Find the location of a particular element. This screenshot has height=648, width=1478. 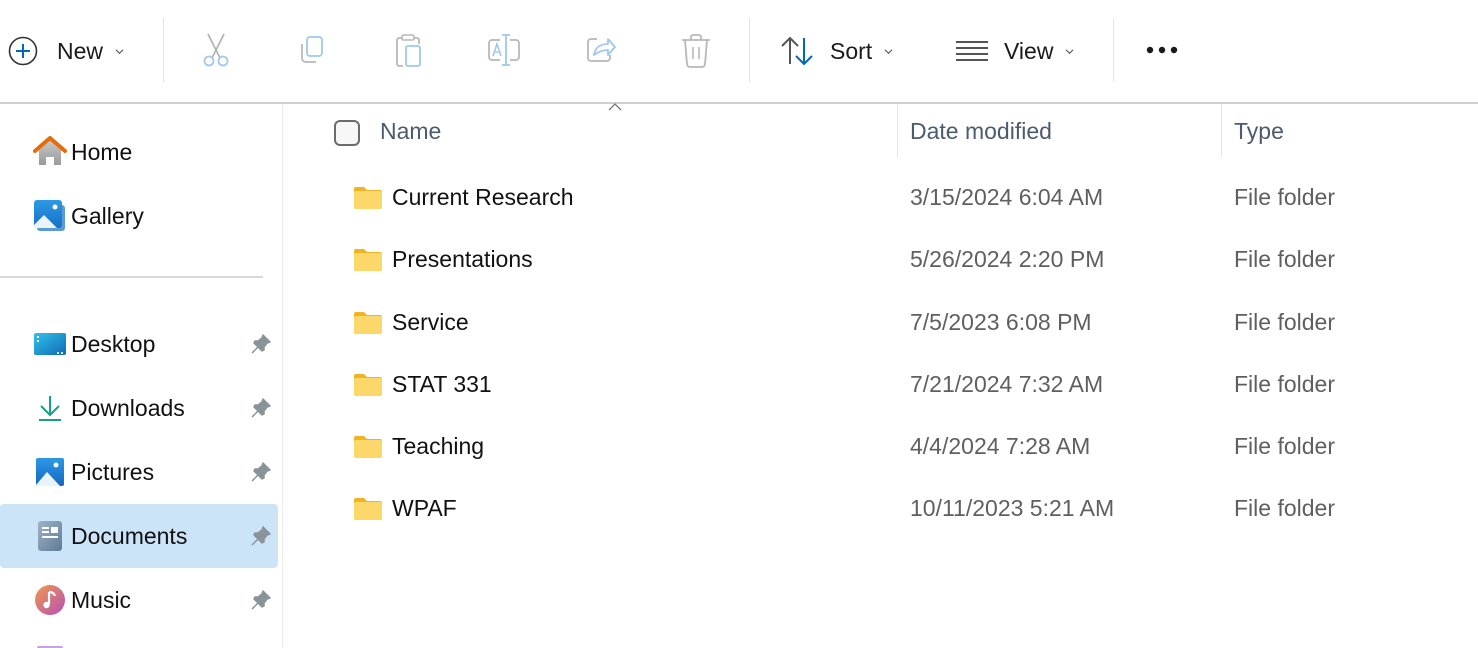

select-all-checkbox is located at coordinates (347, 133).